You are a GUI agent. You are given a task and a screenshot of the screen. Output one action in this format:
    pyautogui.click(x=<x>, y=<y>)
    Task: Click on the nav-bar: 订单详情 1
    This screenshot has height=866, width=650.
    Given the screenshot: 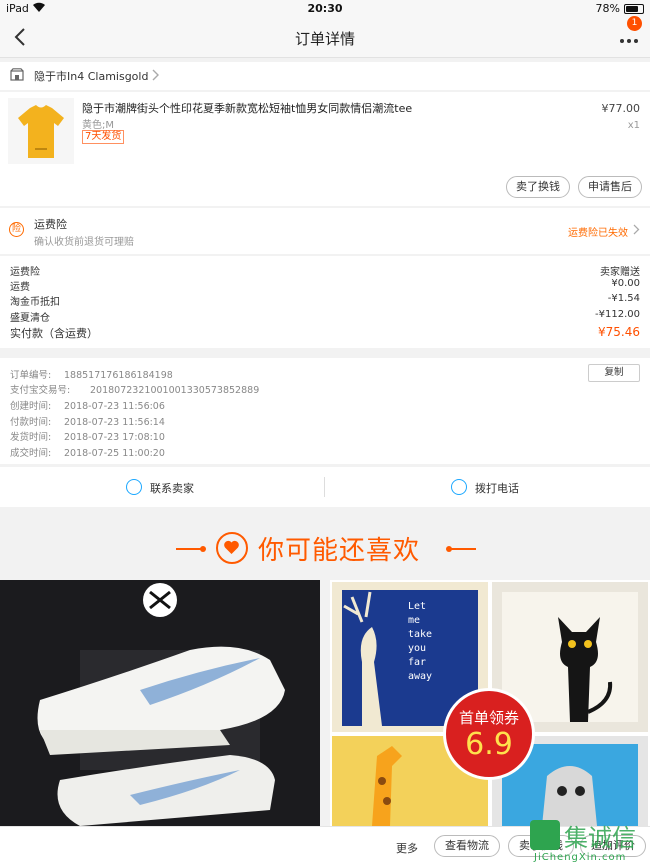 What is the action you would take?
    pyautogui.click(x=325, y=37)
    